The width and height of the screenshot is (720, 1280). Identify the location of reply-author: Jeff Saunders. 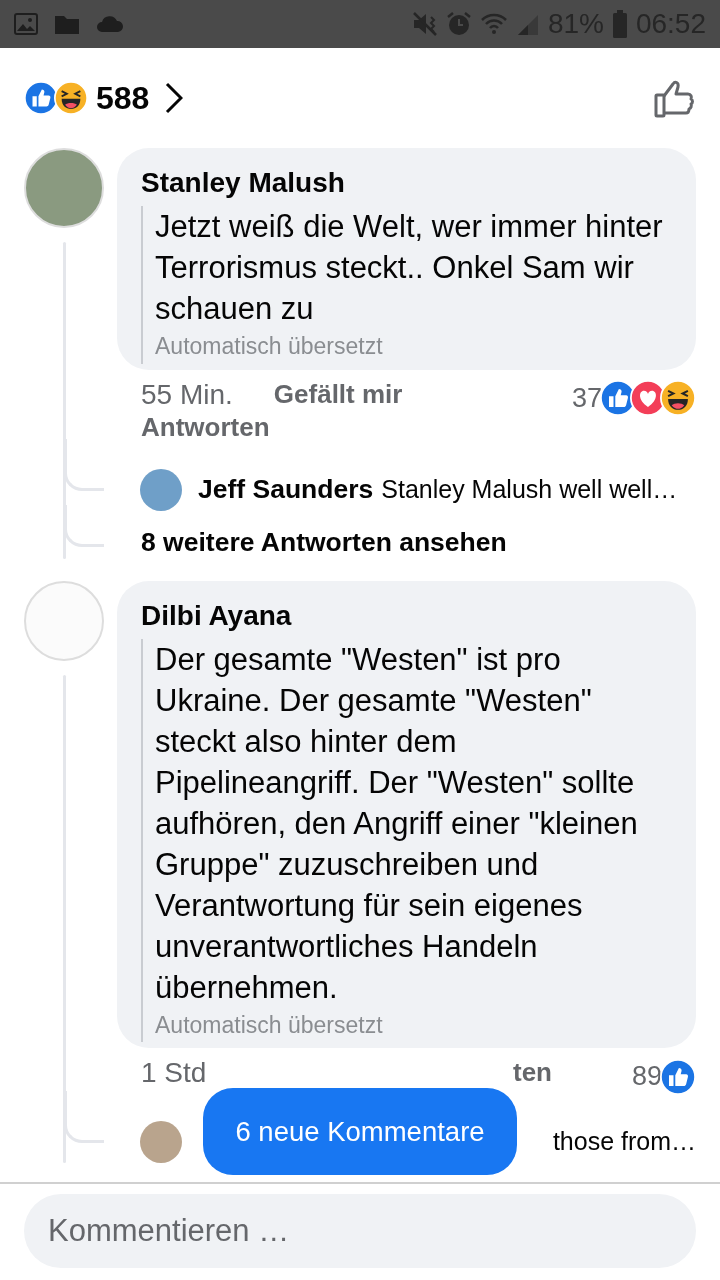
(286, 490).